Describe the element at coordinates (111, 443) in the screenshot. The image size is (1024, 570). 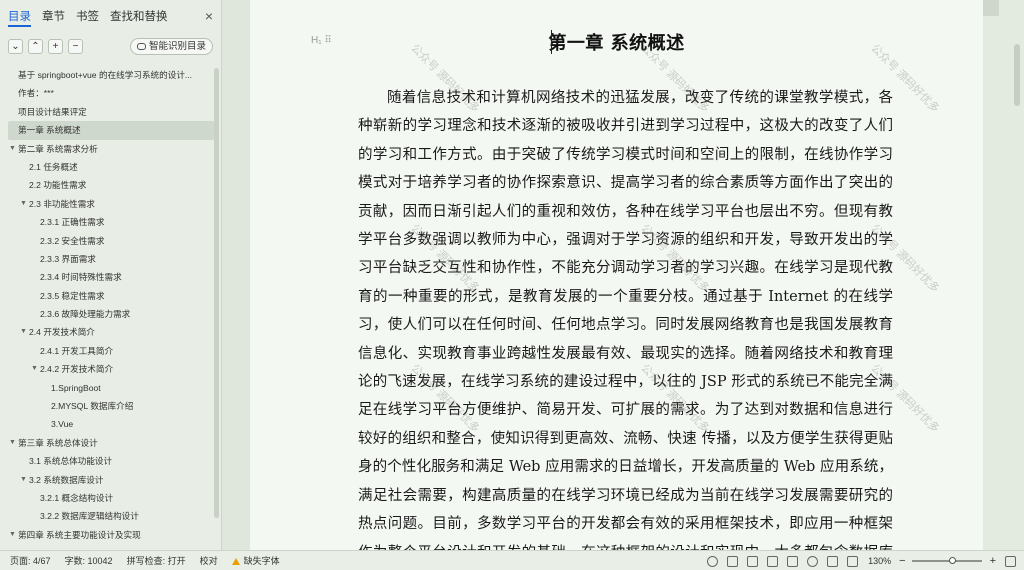
I see `toc-item: ▼ 第三章 系统总体设计` at that location.